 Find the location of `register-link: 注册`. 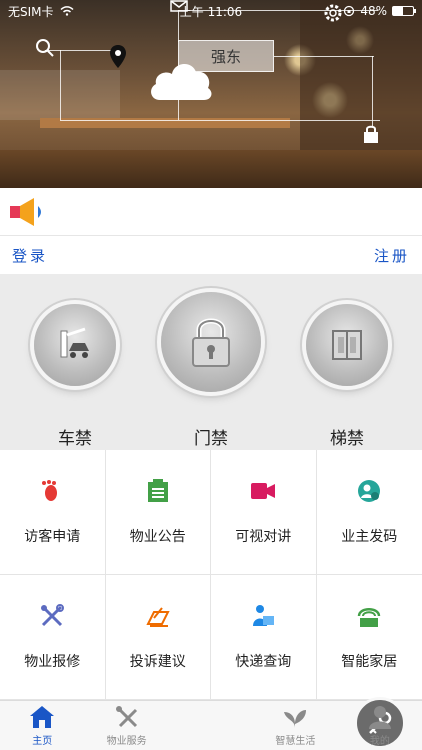

register-link: 注册 is located at coordinates (392, 255).